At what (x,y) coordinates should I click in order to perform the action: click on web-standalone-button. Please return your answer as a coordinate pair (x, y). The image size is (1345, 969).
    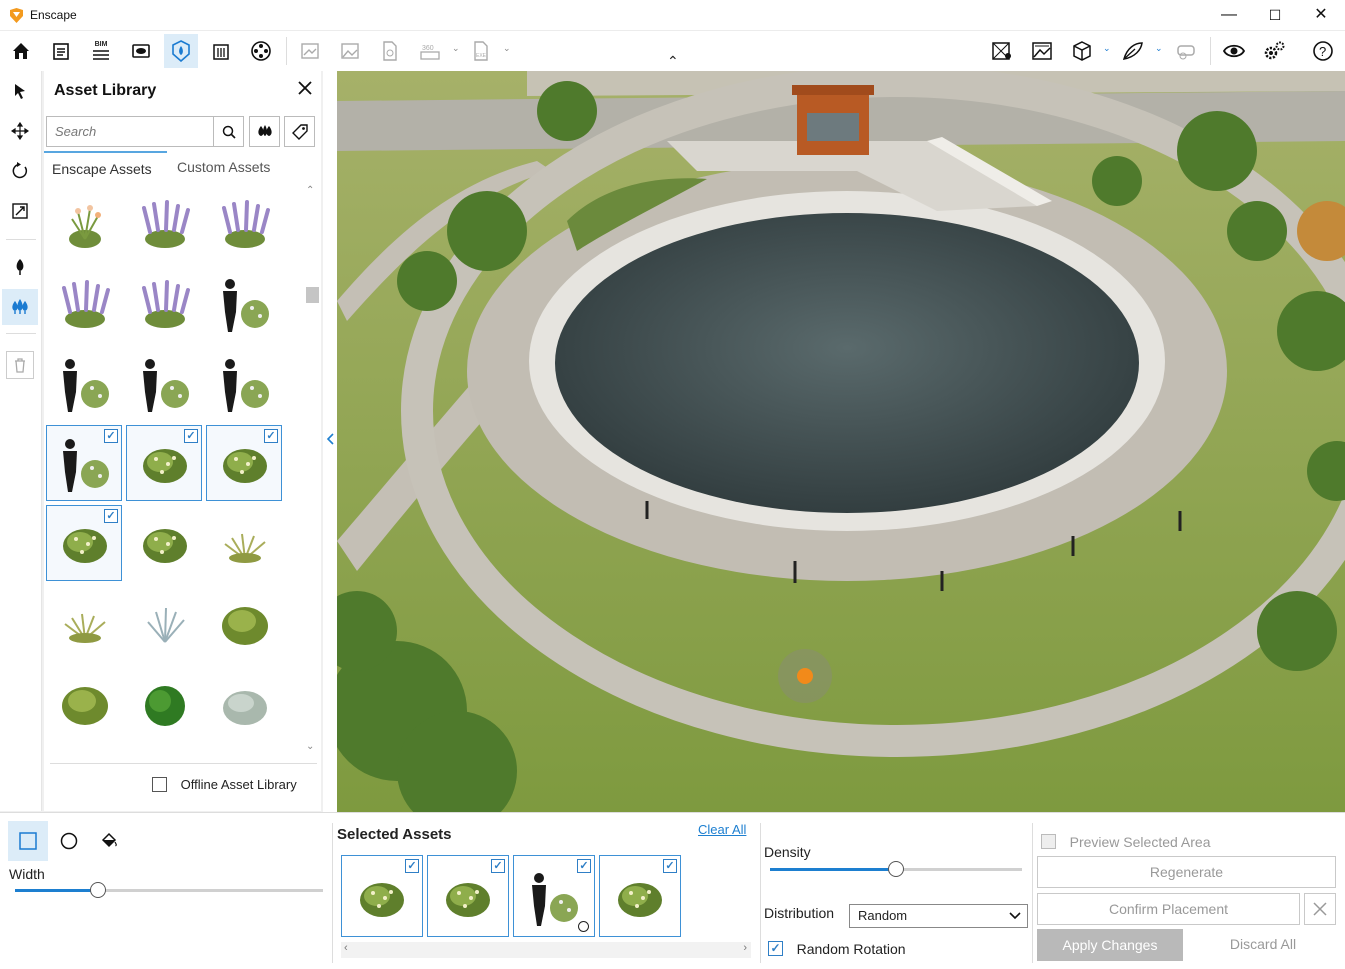
    Looking at the image, I should click on (390, 51).